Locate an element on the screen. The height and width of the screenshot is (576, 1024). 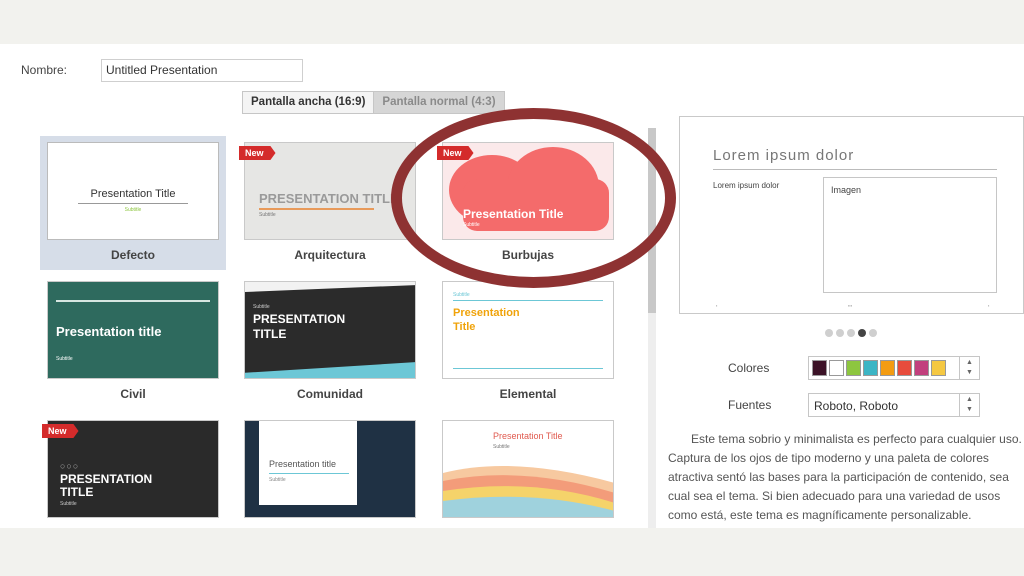
preview-image-box: Imagen is located at coordinates (910, 235).